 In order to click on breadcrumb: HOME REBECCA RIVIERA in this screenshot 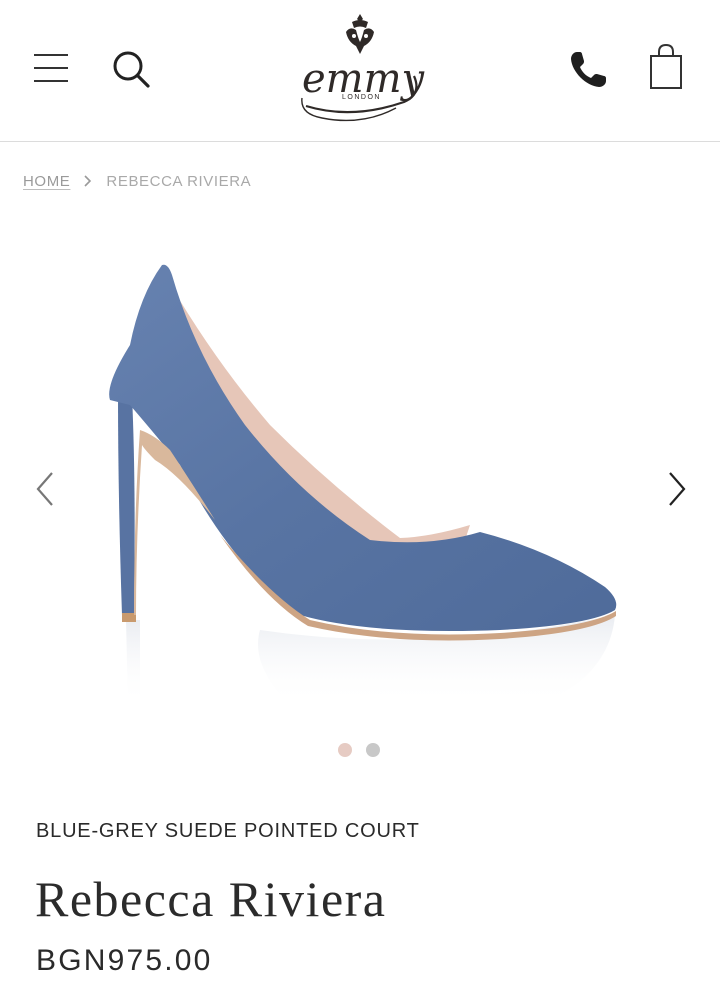, I will do `click(137, 181)`.